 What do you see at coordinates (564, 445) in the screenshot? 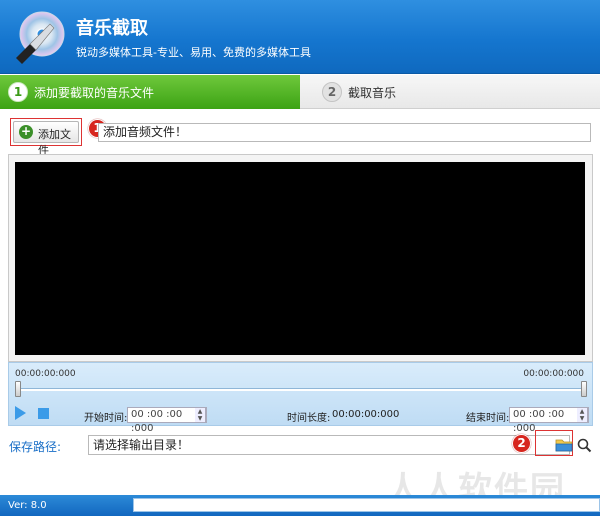
I see `folder-icon` at bounding box center [564, 445].